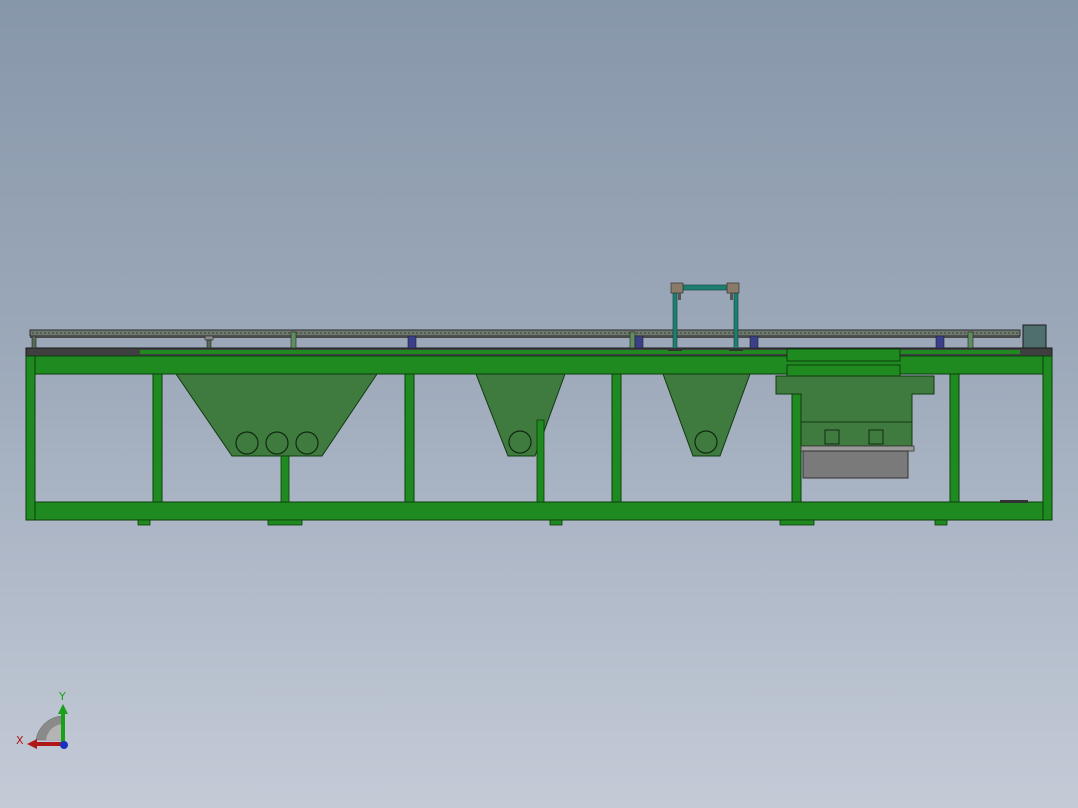 The height and width of the screenshot is (808, 1078). I want to click on gantry, so click(705, 316).